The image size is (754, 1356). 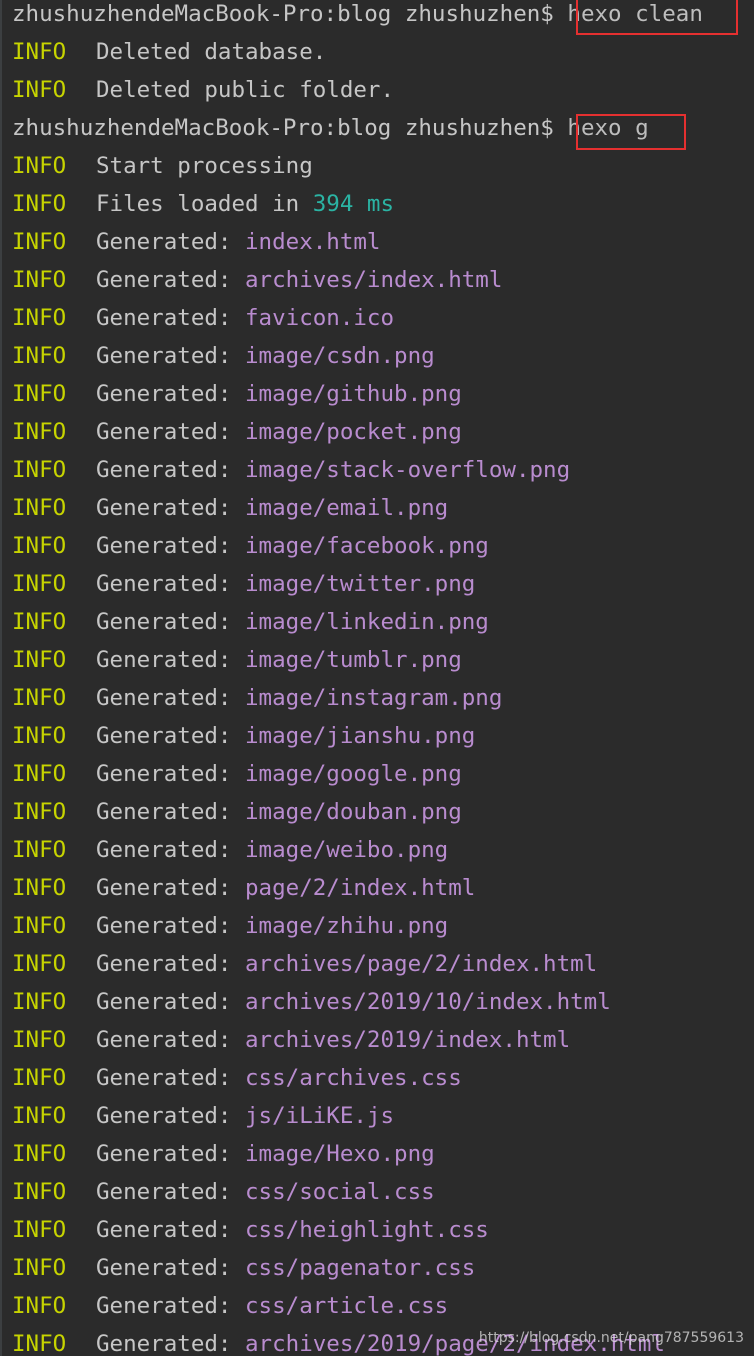 I want to click on log-message: Deleted public folder., so click(x=245, y=90).